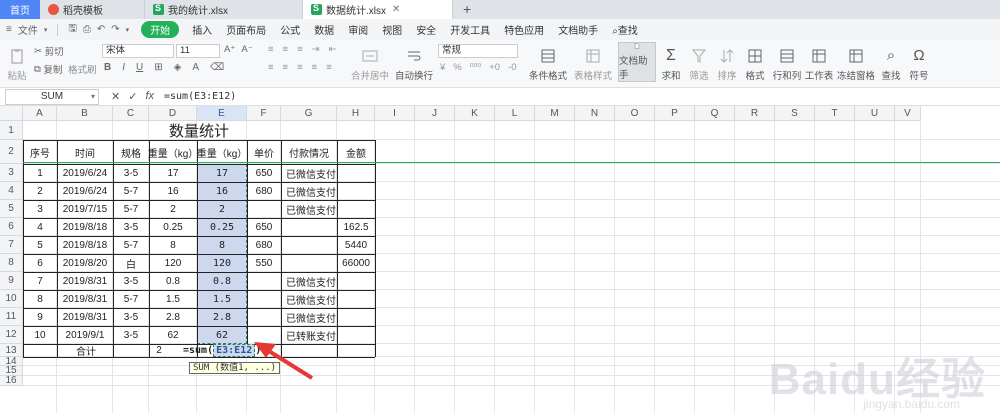 The width and height of the screenshot is (1000, 413). Describe the element at coordinates (40, 317) in the screenshot. I see `table-cell: 9` at that location.